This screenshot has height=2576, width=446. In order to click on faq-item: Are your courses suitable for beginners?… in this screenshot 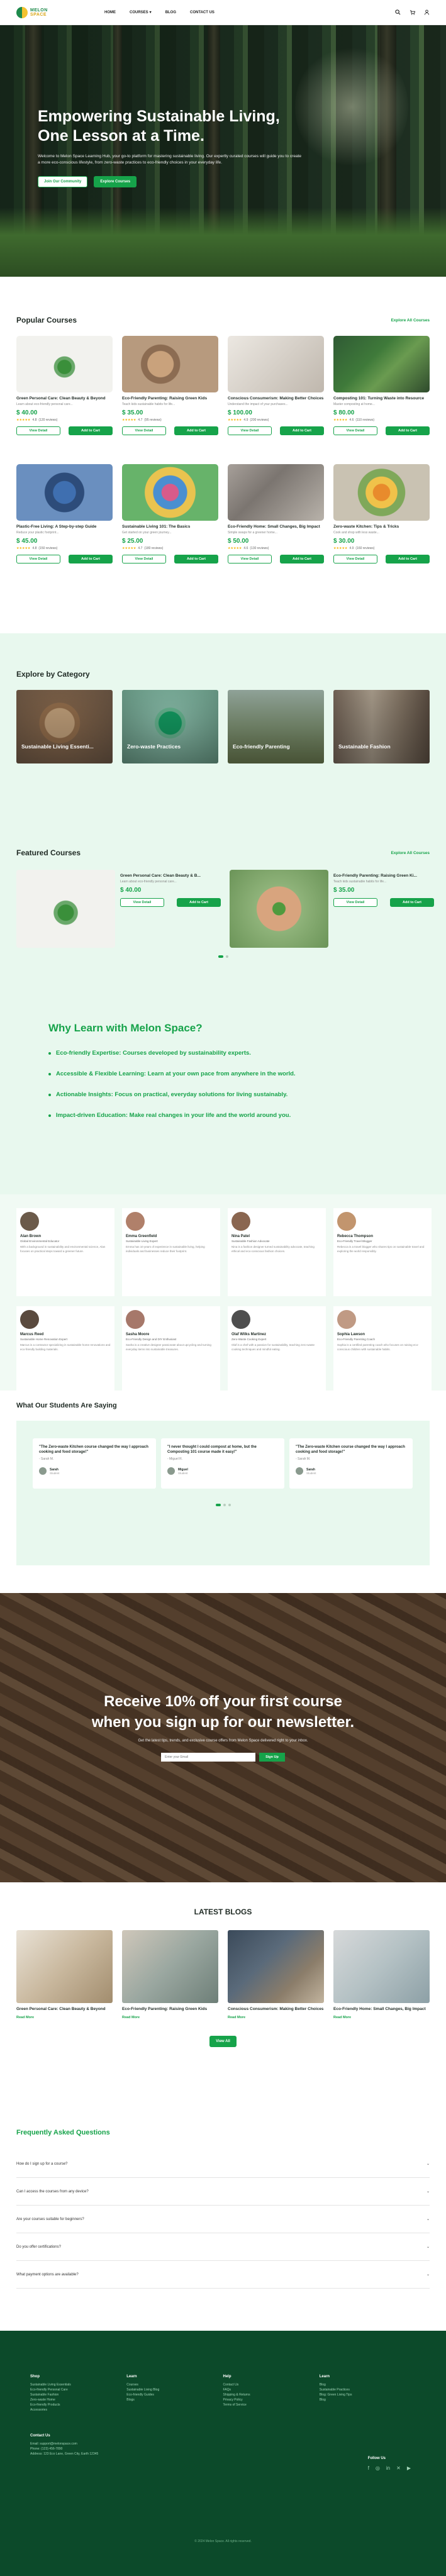, I will do `click(223, 2219)`.